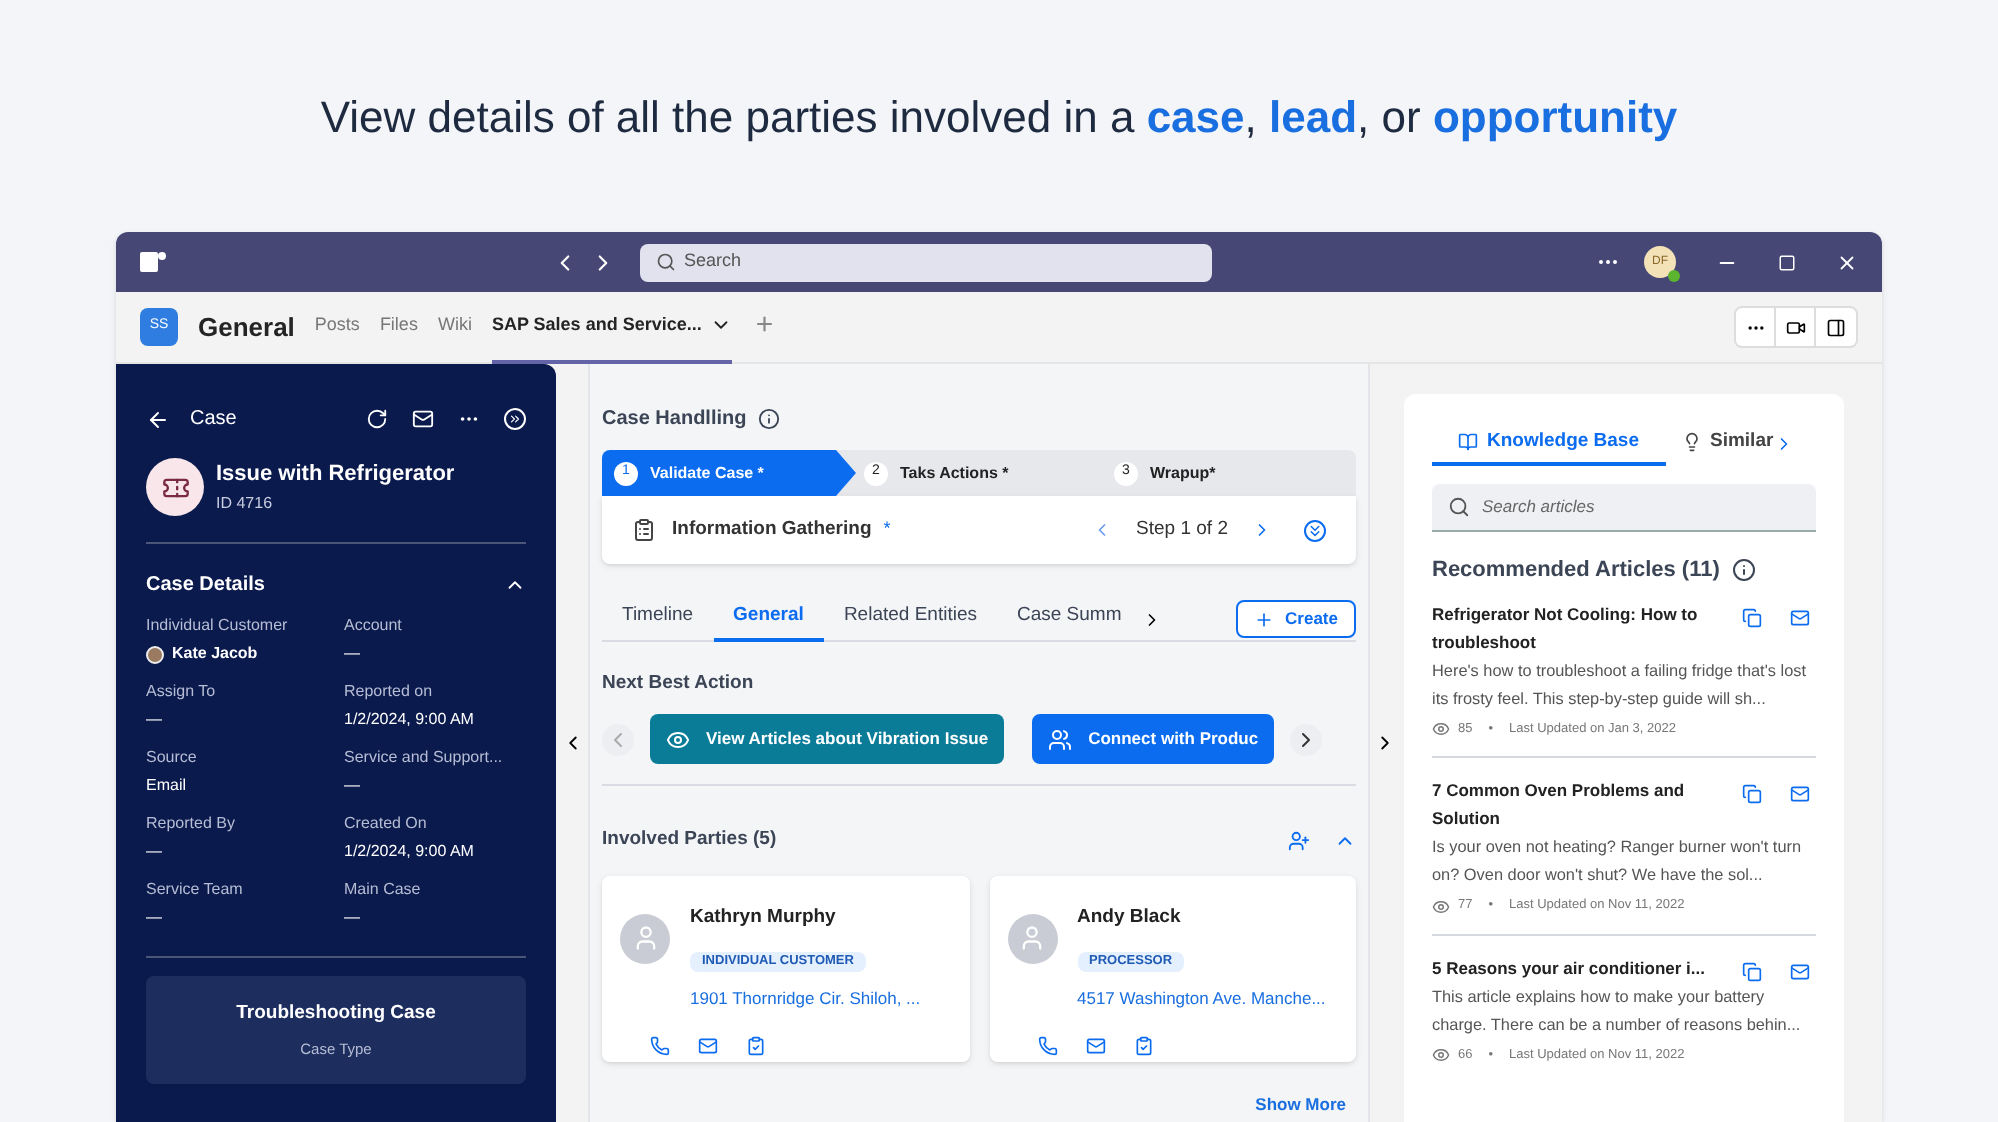 The image size is (1998, 1122). What do you see at coordinates (764, 917) in the screenshot?
I see `party-name: Kathryn Murphy` at bounding box center [764, 917].